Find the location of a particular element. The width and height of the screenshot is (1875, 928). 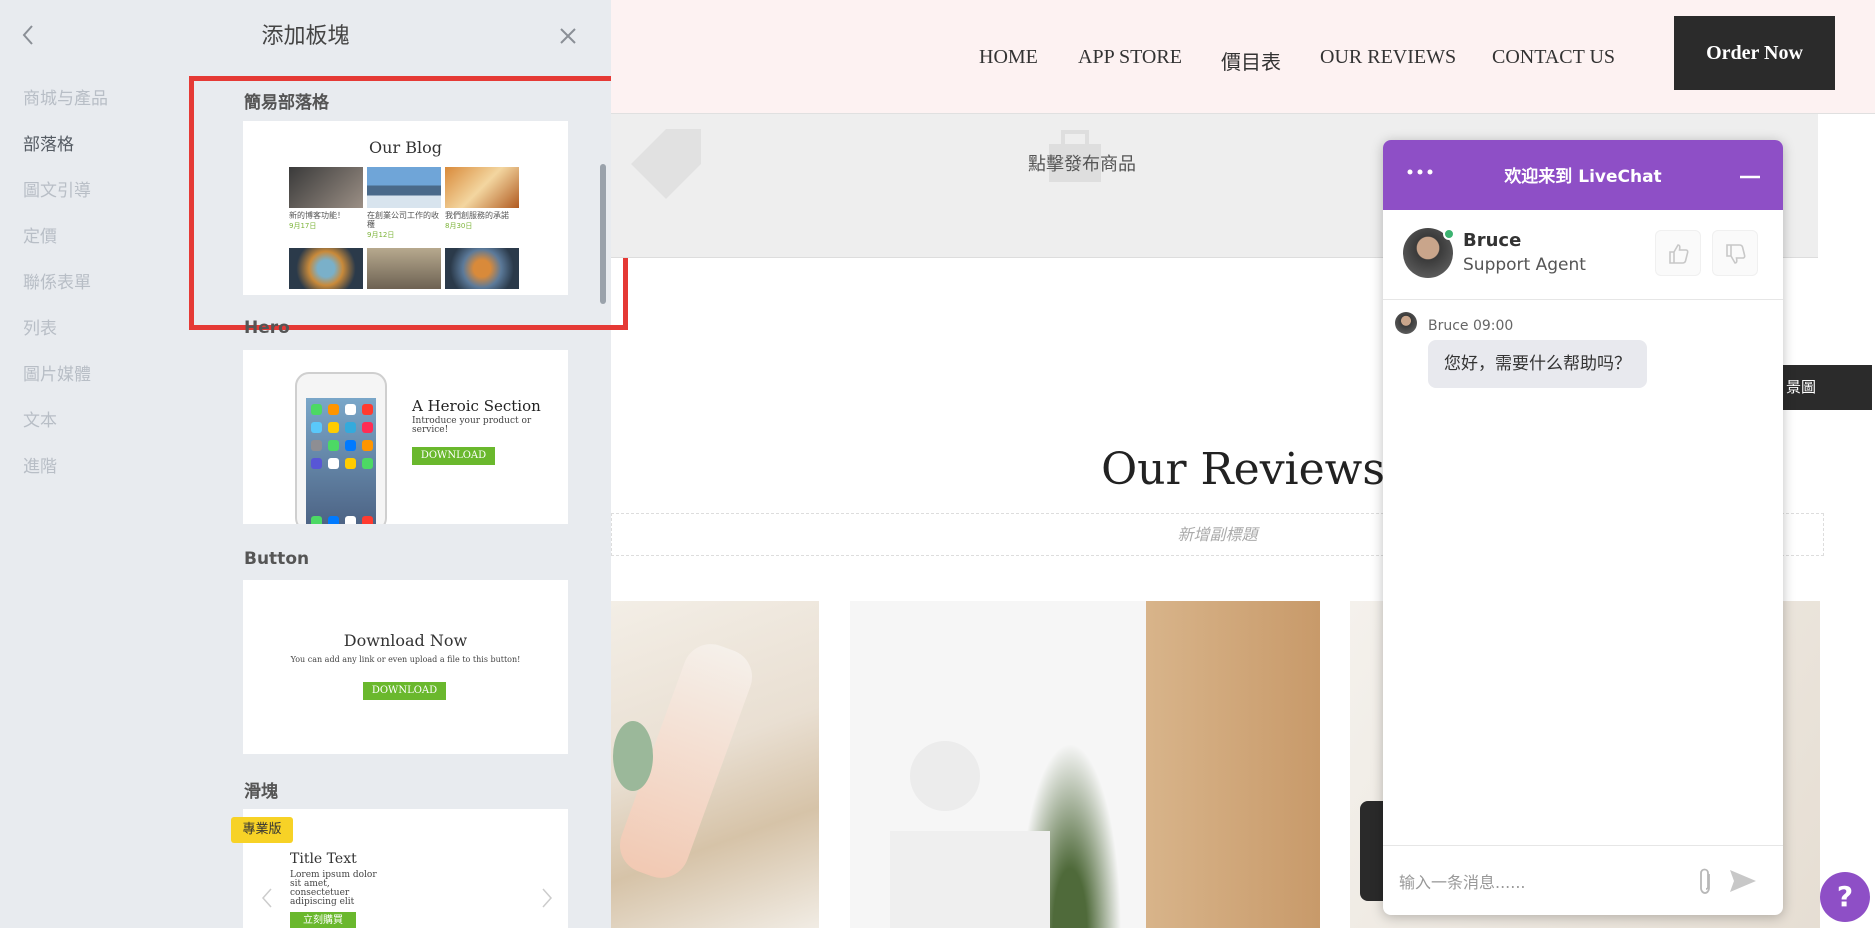

category-item: 圖文引導 is located at coordinates (65, 199).